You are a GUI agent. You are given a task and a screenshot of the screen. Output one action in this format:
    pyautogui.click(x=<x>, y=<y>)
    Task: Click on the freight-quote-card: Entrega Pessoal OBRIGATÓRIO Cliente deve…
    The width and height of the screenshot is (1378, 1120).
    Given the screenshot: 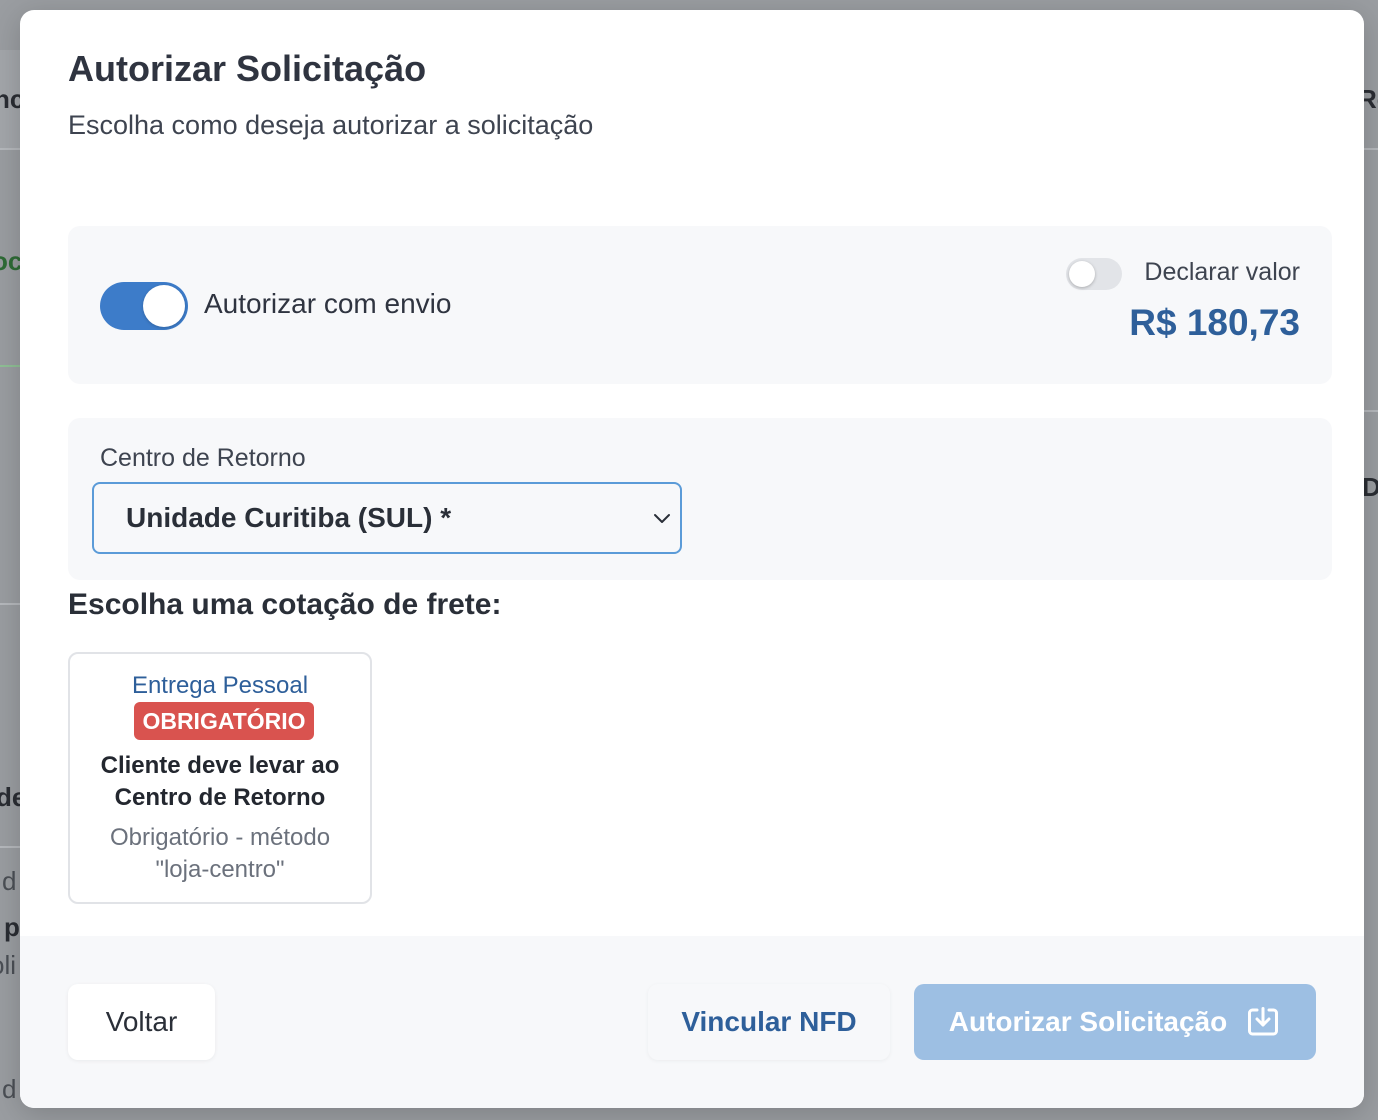 What is the action you would take?
    pyautogui.click(x=220, y=778)
    